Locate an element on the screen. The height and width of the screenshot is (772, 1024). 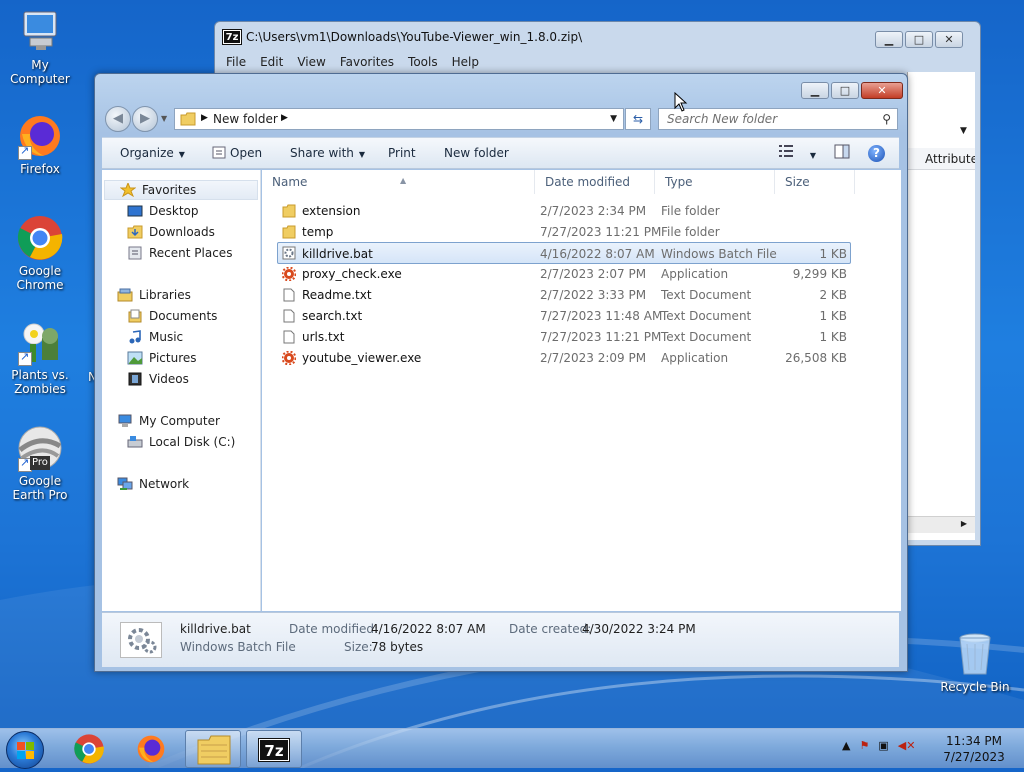
taskbar-explorer-button is located at coordinates (213, 749).